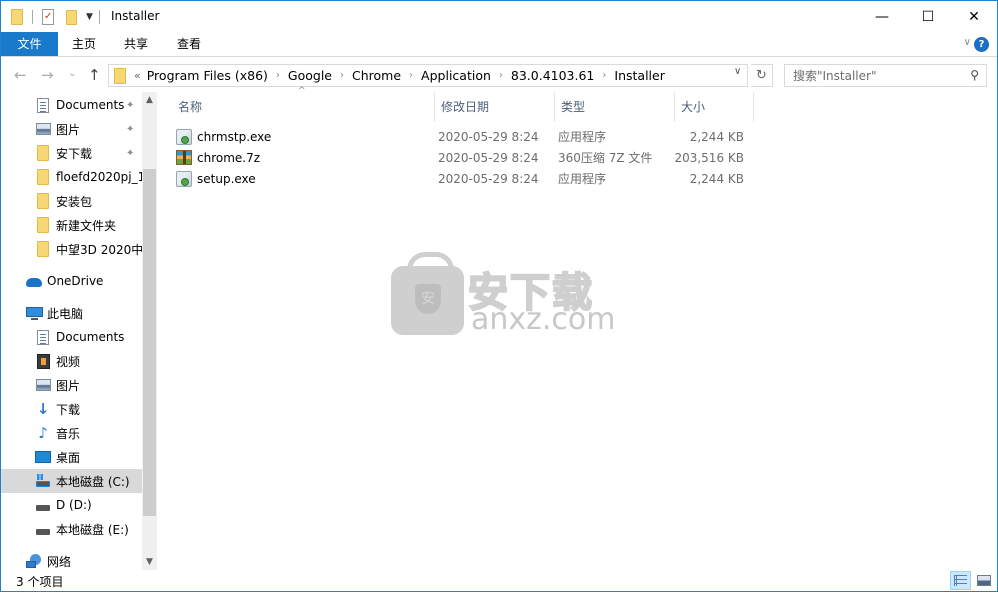  What do you see at coordinates (99, 177) in the screenshot?
I see `sidebar-item-label: floefd2020pj_1` at bounding box center [99, 177].